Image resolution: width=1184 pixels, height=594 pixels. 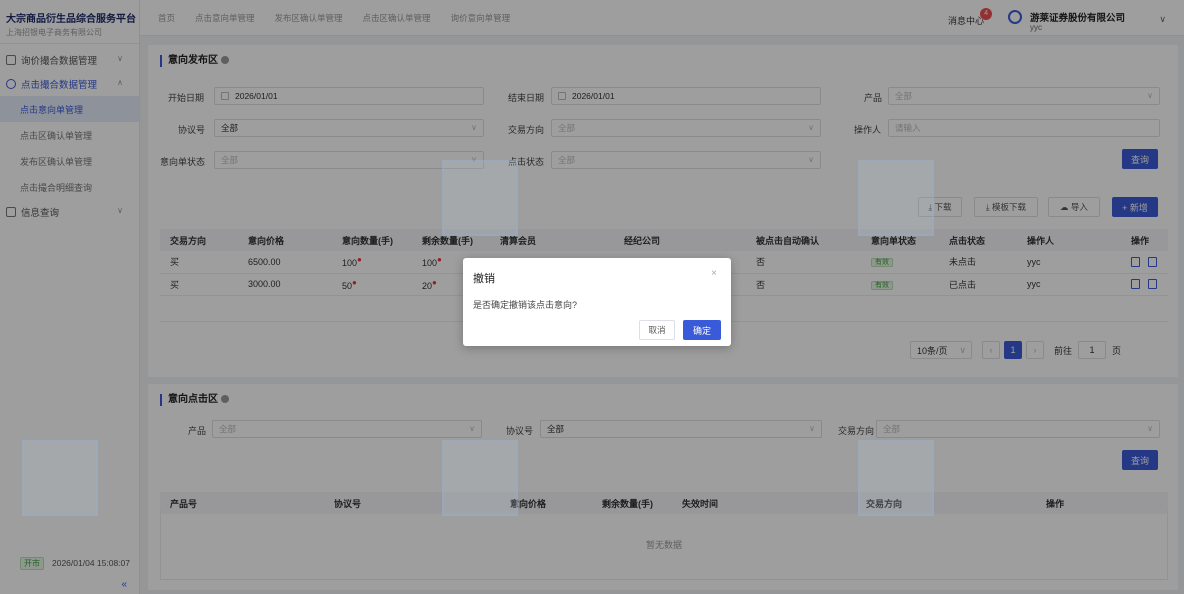 What do you see at coordinates (484, 279) in the screenshot?
I see `dialog-title: 撤销` at bounding box center [484, 279].